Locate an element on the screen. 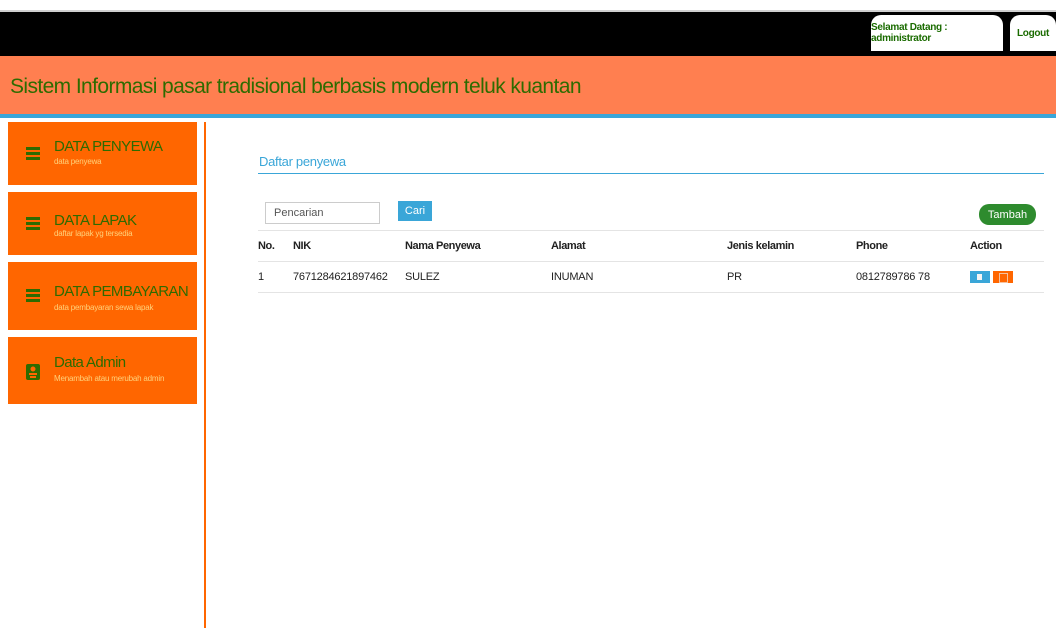 The height and width of the screenshot is (628, 1056). top-bar: Selamat Datang : administrator Logout is located at coordinates (528, 34).